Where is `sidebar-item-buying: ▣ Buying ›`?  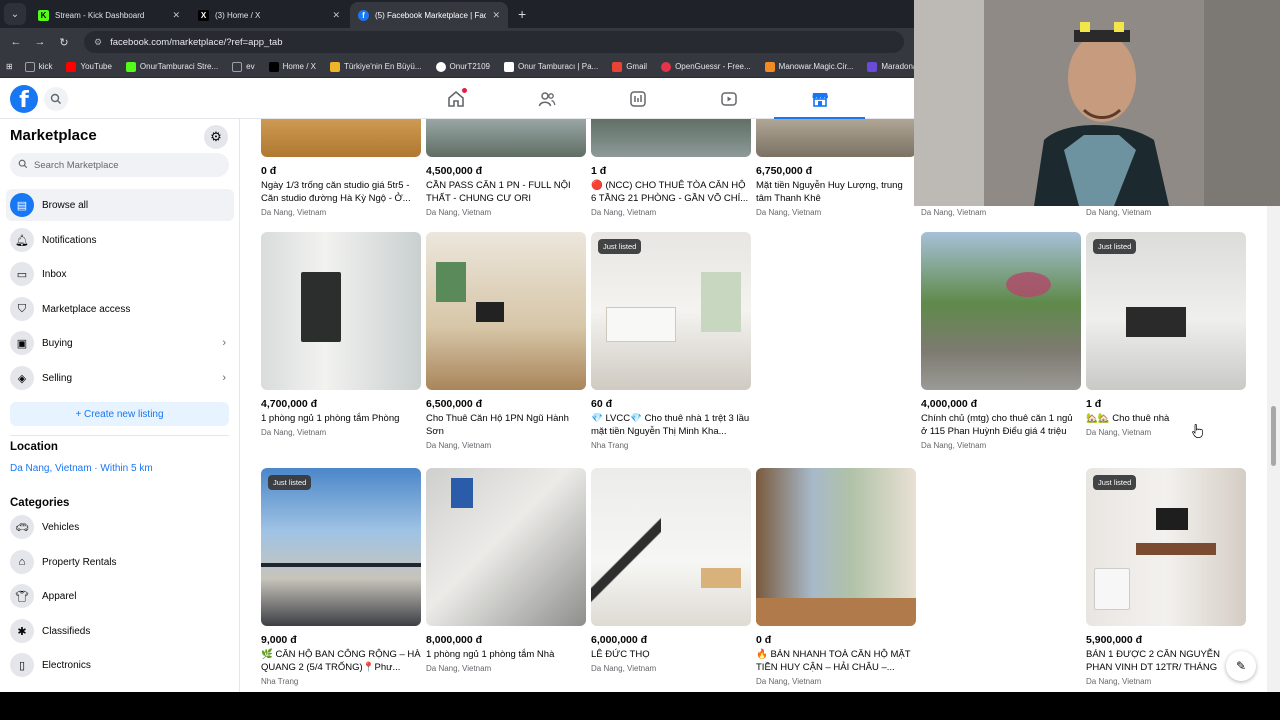 sidebar-item-buying: ▣ Buying › is located at coordinates (120, 343).